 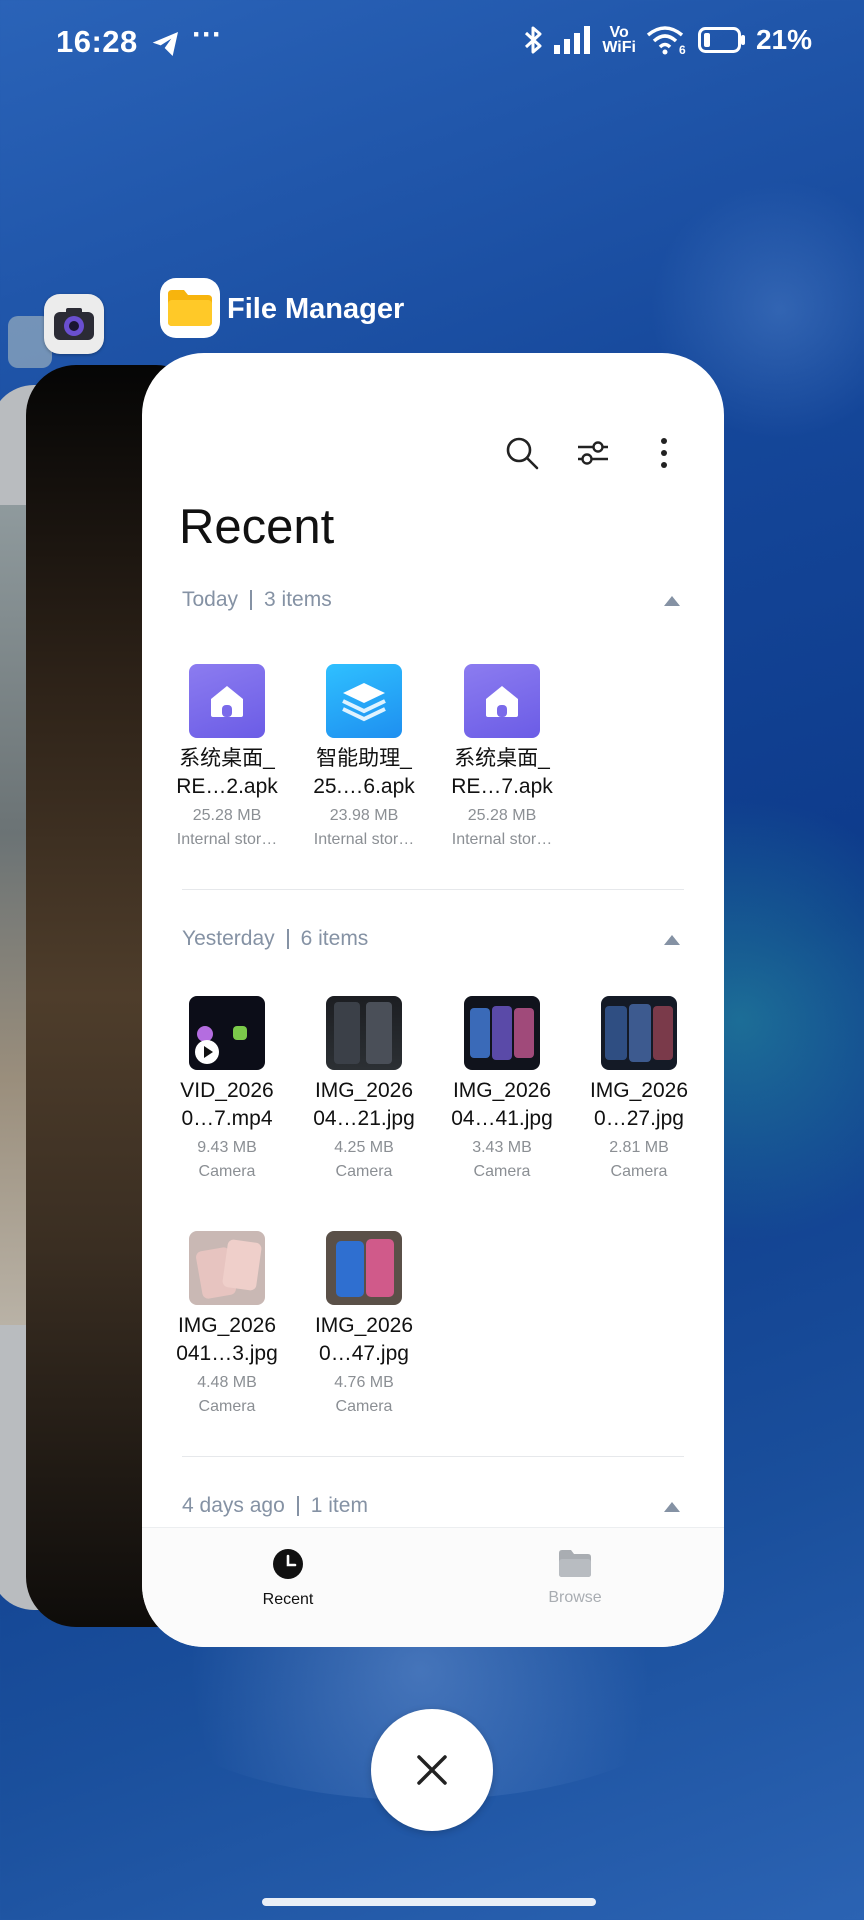 I want to click on app-title: File Manager, so click(x=316, y=309).